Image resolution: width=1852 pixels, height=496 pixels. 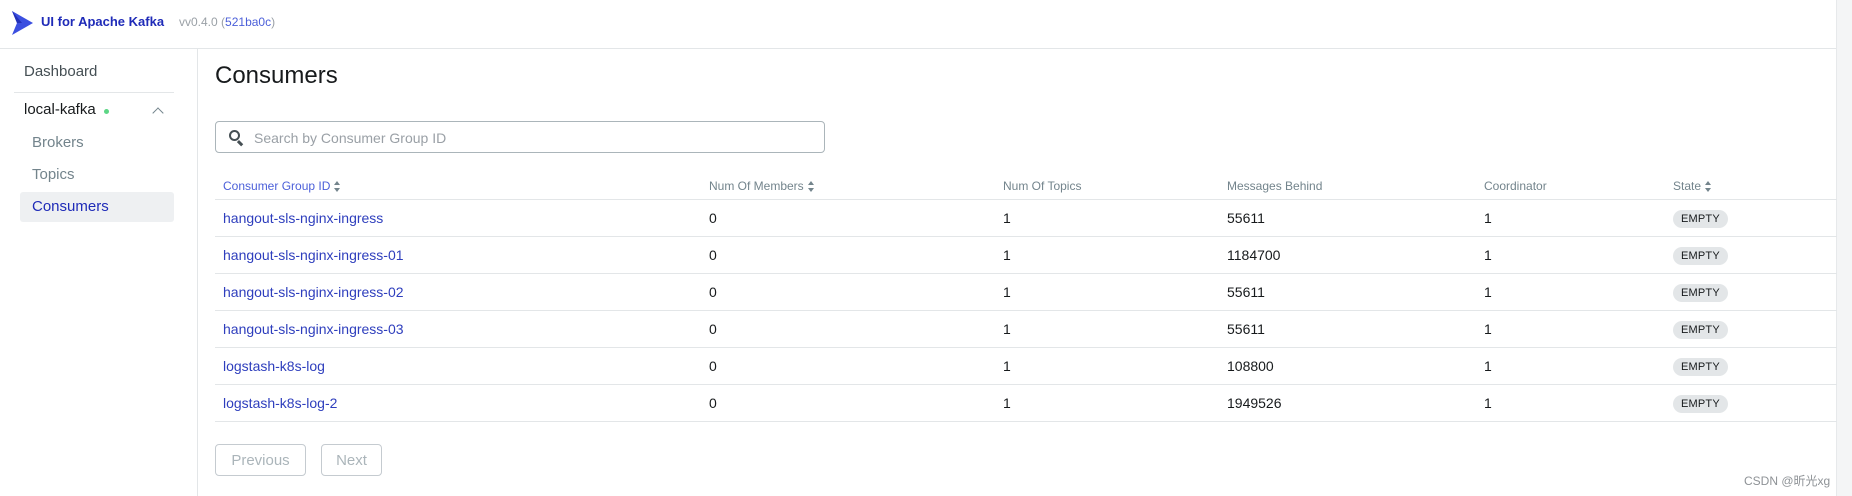 I want to click on column-header-state: State, so click(x=1751, y=186).